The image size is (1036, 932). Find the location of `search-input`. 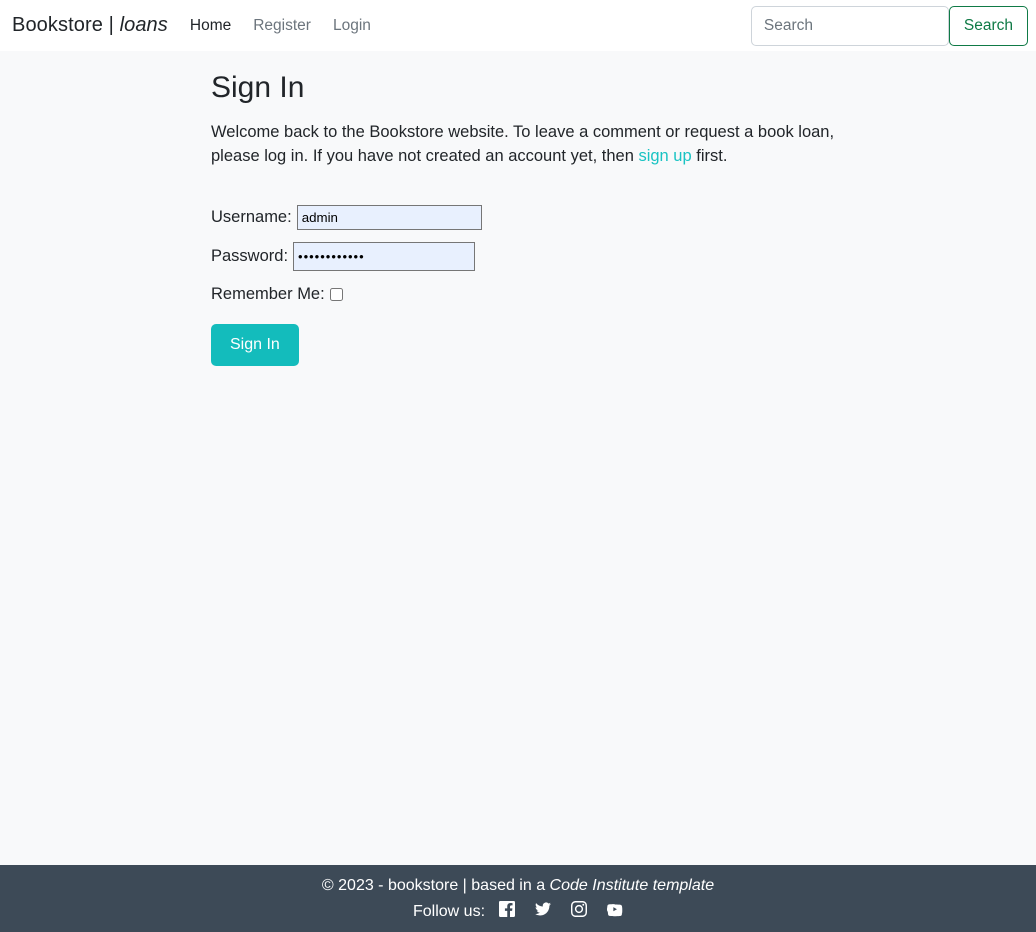

search-input is located at coordinates (849, 25).